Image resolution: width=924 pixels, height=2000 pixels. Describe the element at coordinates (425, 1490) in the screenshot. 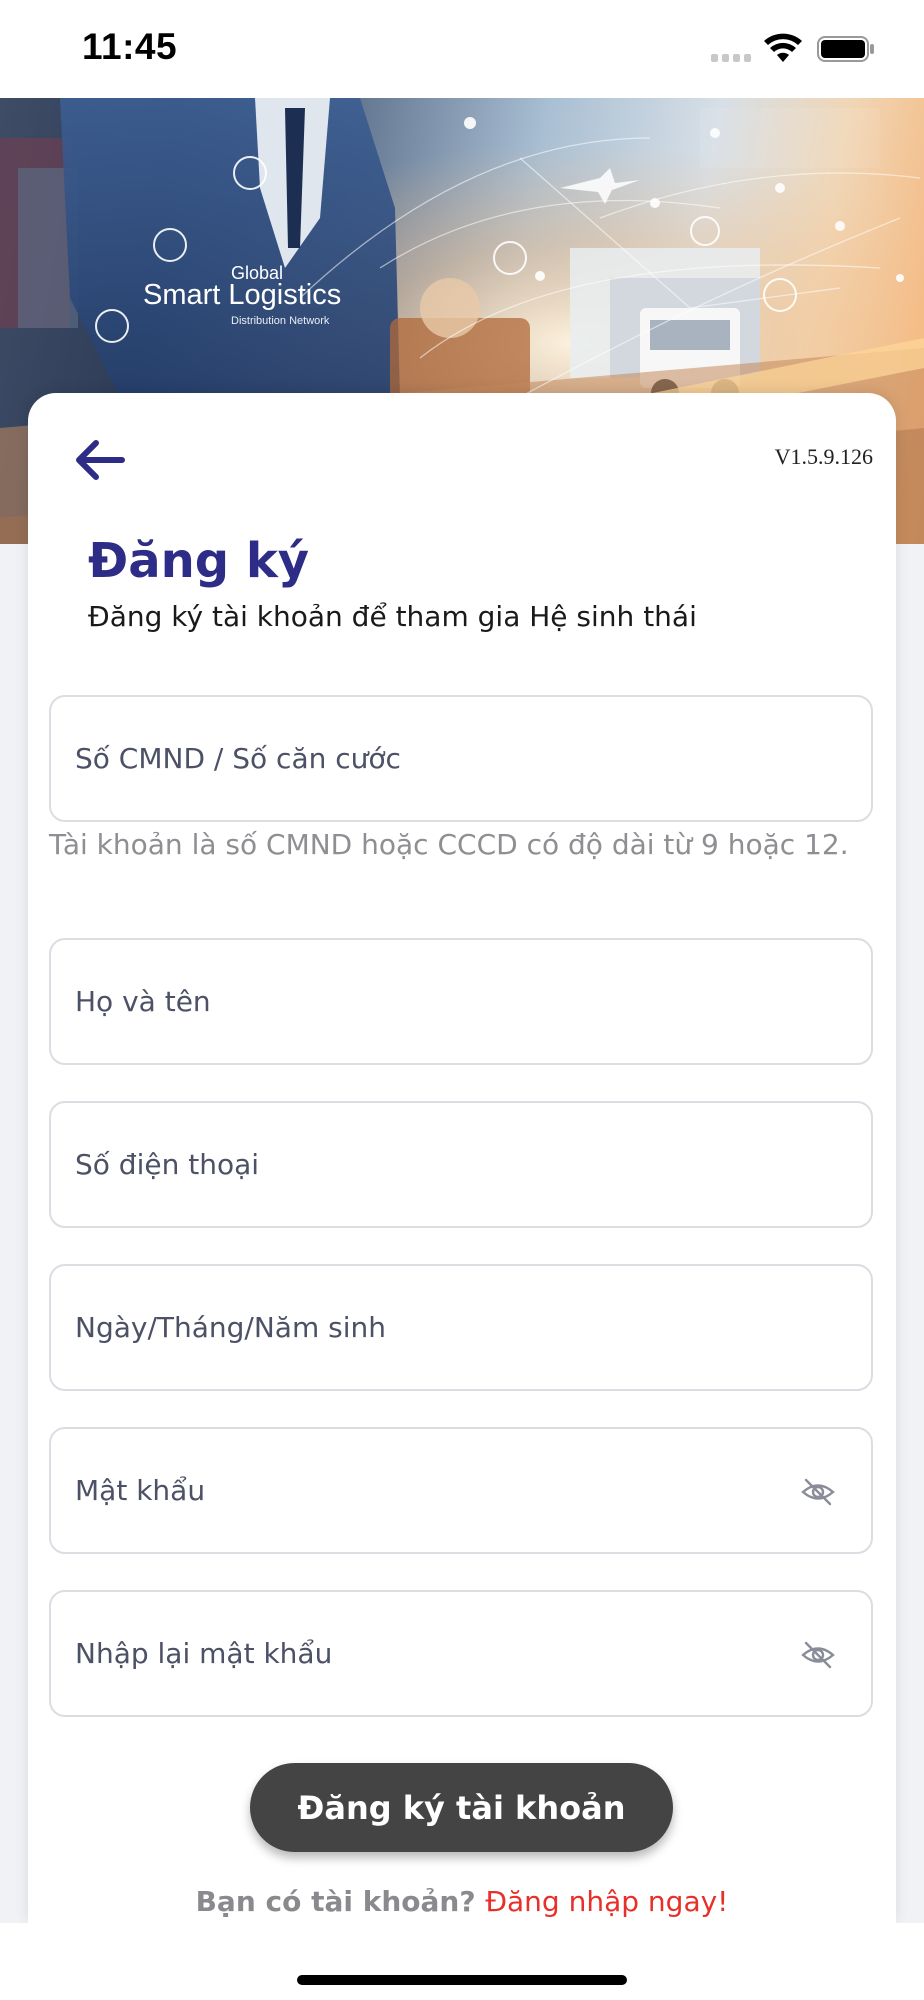

I see `password-input` at that location.